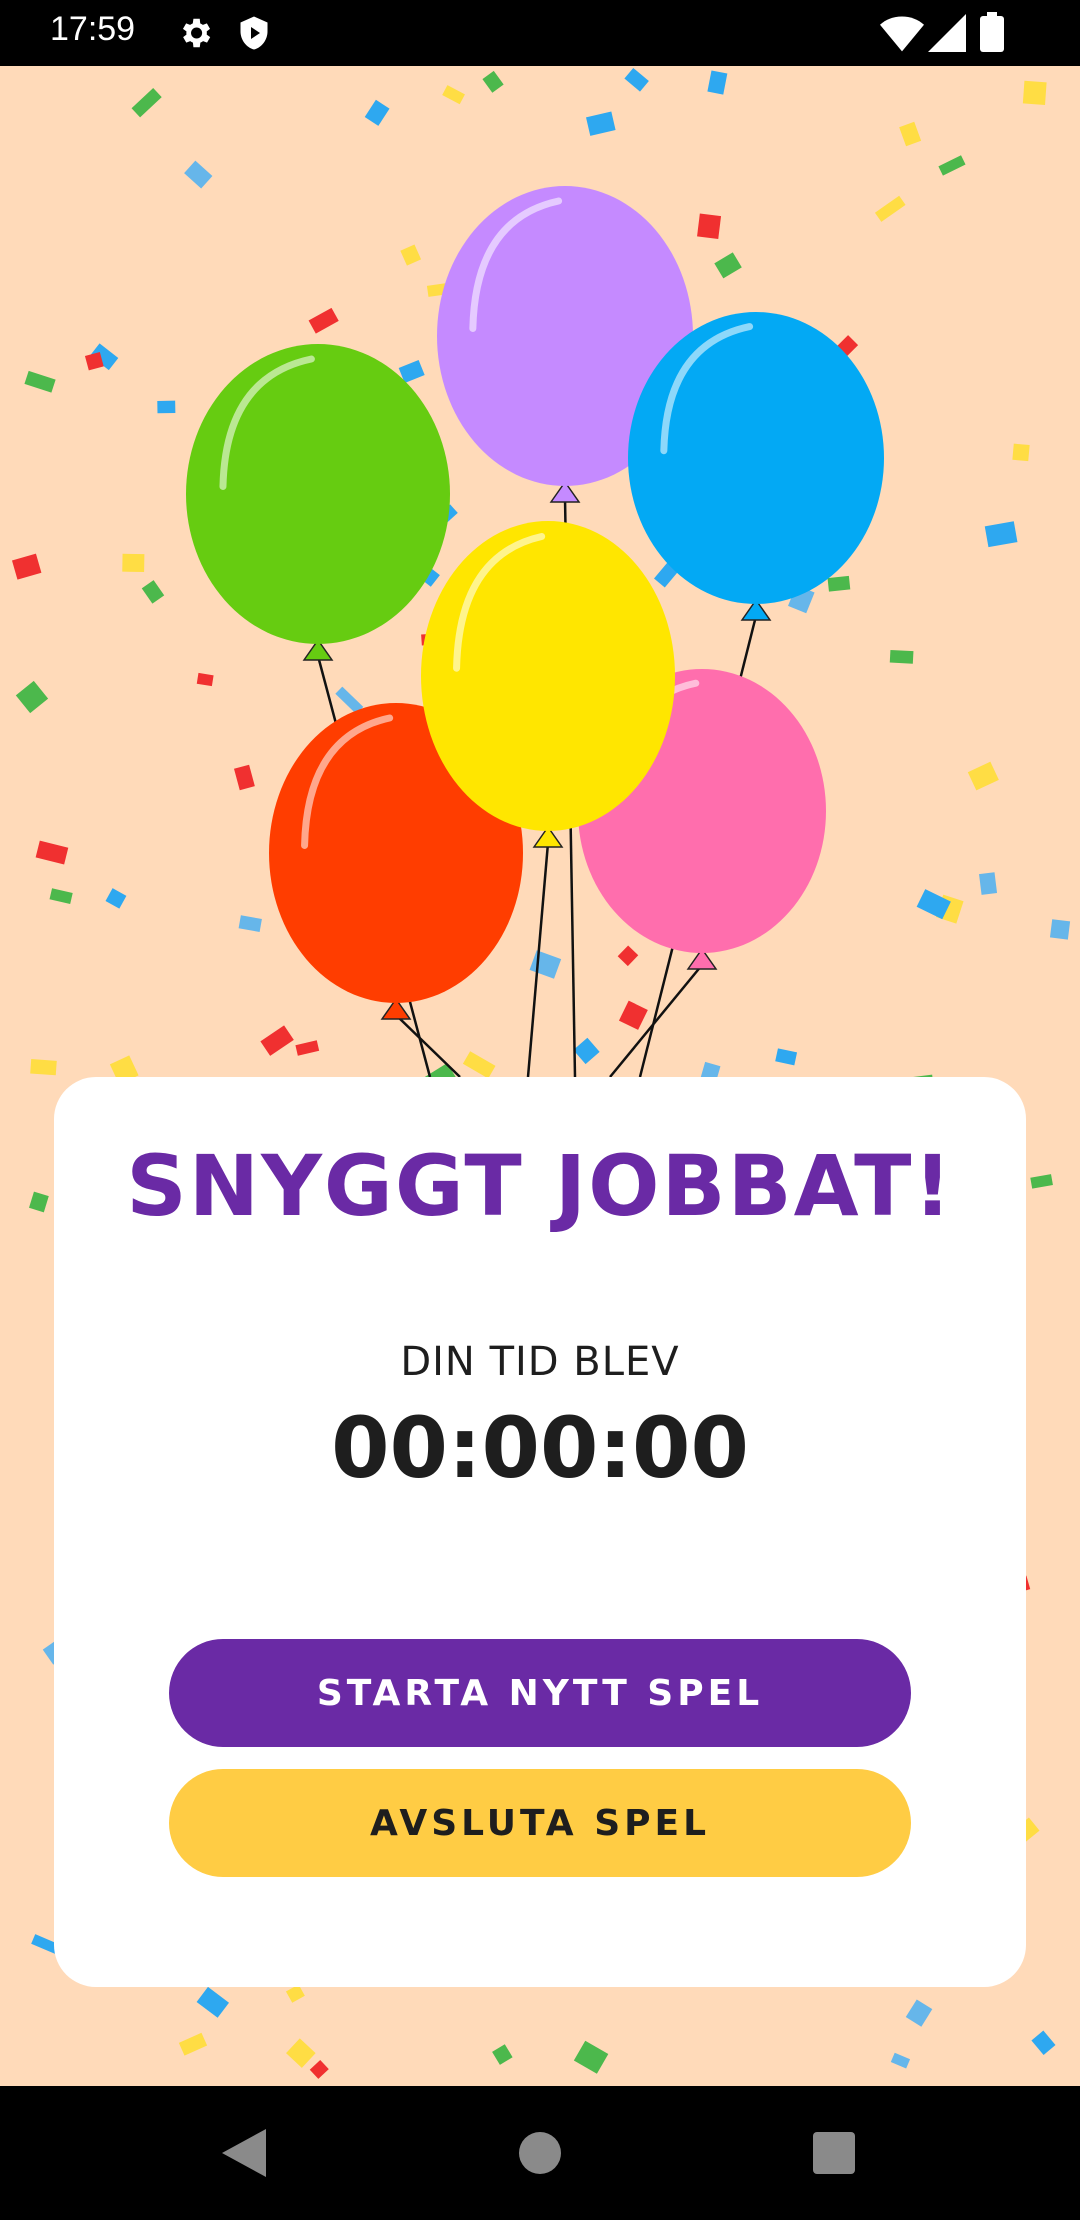 The image size is (1080, 2220). What do you see at coordinates (93, 29) in the screenshot?
I see `status-time: 17:59` at bounding box center [93, 29].